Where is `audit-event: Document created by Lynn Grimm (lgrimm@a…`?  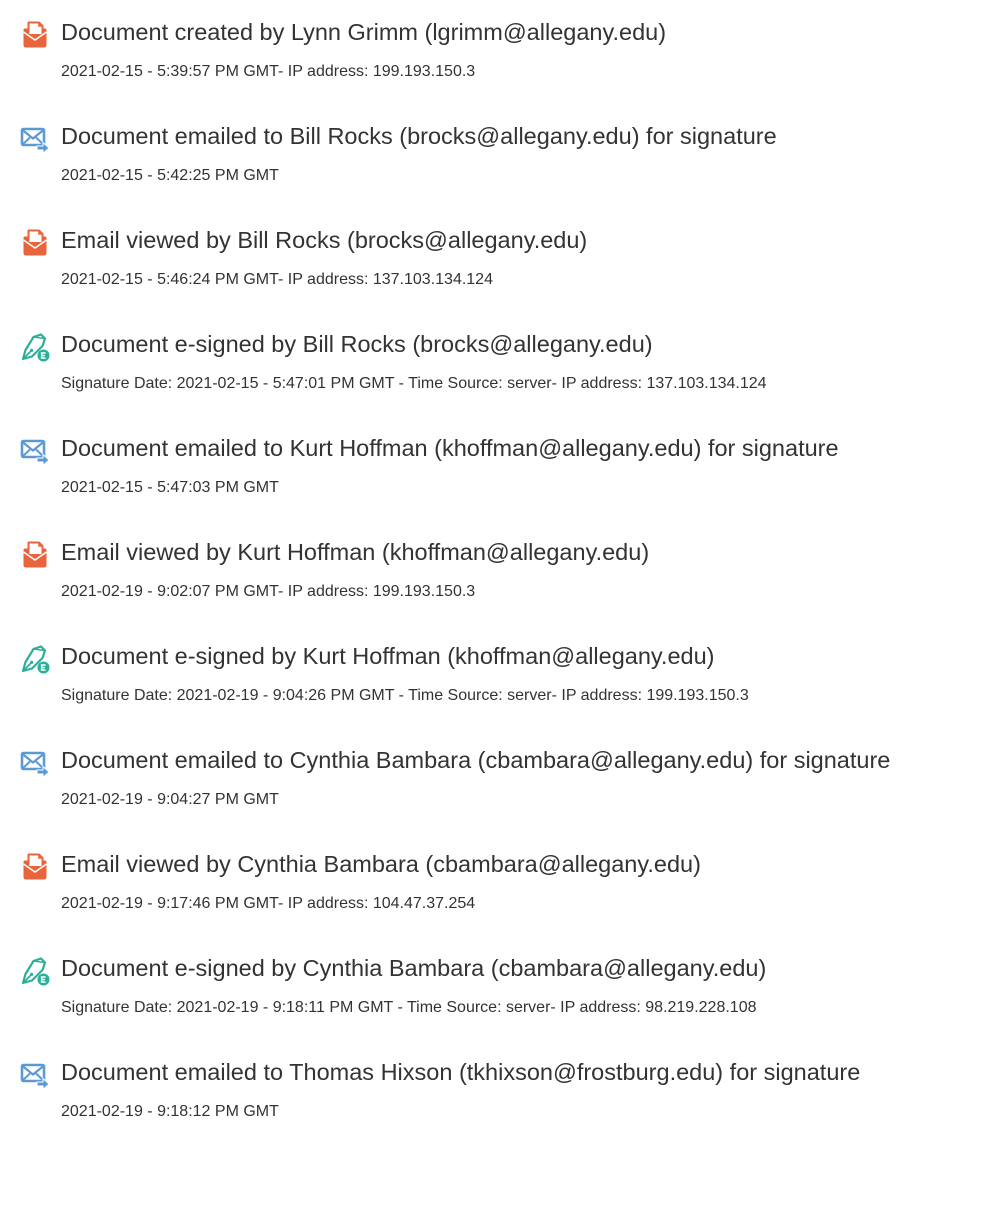 audit-event: Document created by Lynn Grimm (lgrimm@a… is located at coordinates (502, 50).